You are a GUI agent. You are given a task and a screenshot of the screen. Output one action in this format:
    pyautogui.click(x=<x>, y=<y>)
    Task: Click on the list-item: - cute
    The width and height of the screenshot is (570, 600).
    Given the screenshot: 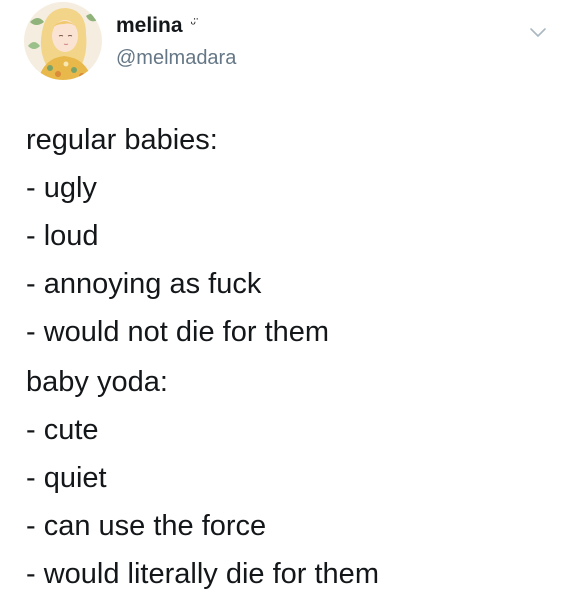 What is the action you would take?
    pyautogui.click(x=62, y=430)
    